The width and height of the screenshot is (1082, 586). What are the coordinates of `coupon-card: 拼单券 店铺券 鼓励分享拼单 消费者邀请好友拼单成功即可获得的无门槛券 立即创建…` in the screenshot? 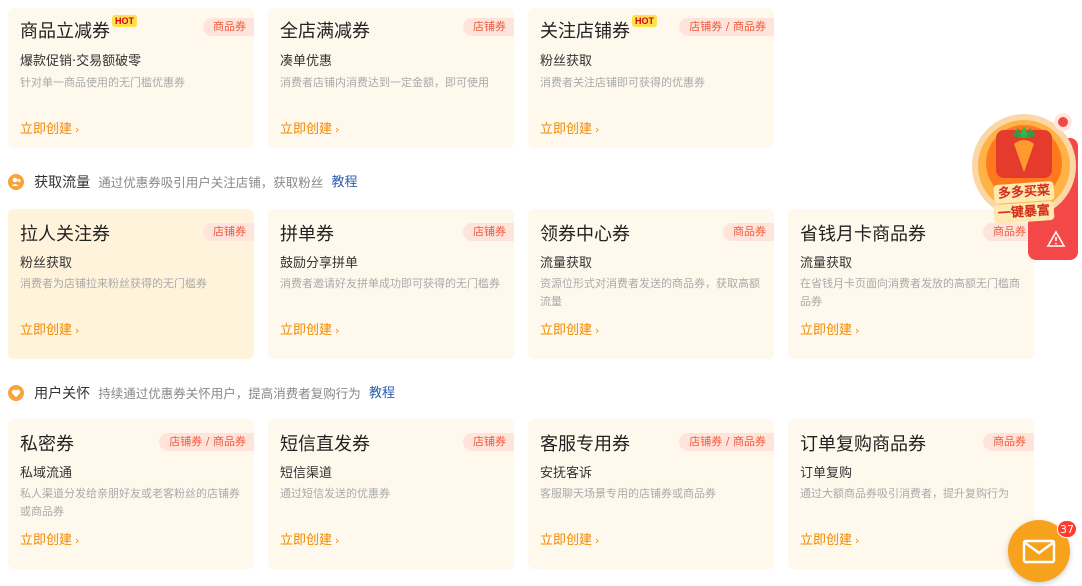 It's located at (391, 284).